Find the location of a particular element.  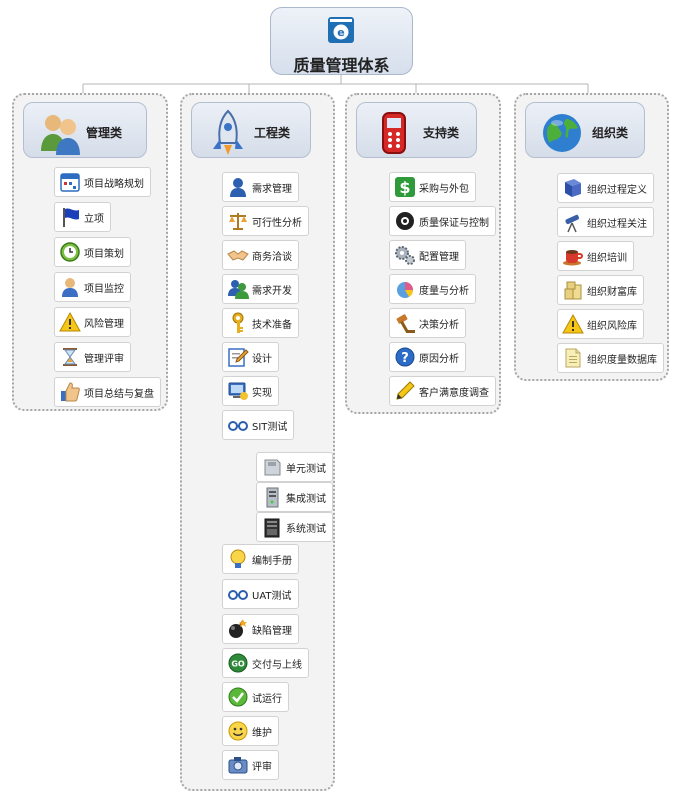

node-org-risk-library: 组织风险库 is located at coordinates (600, 324).